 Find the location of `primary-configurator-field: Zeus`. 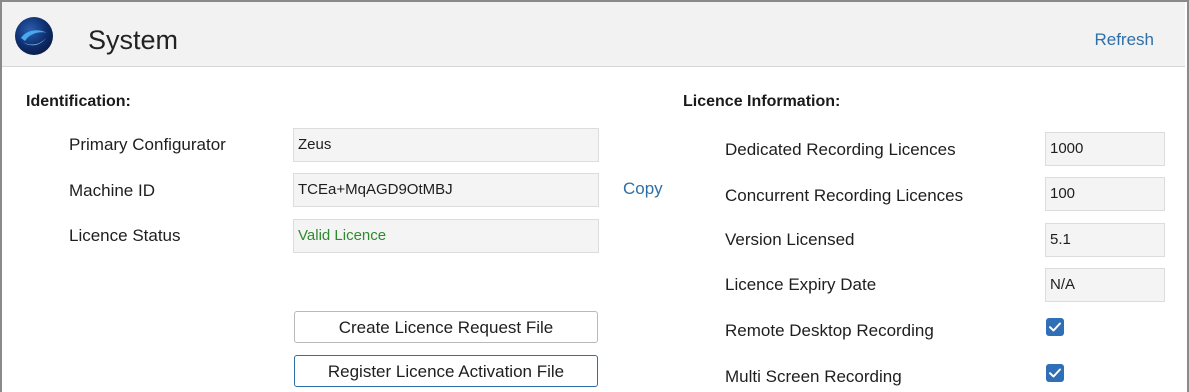

primary-configurator-field: Zeus is located at coordinates (446, 145).